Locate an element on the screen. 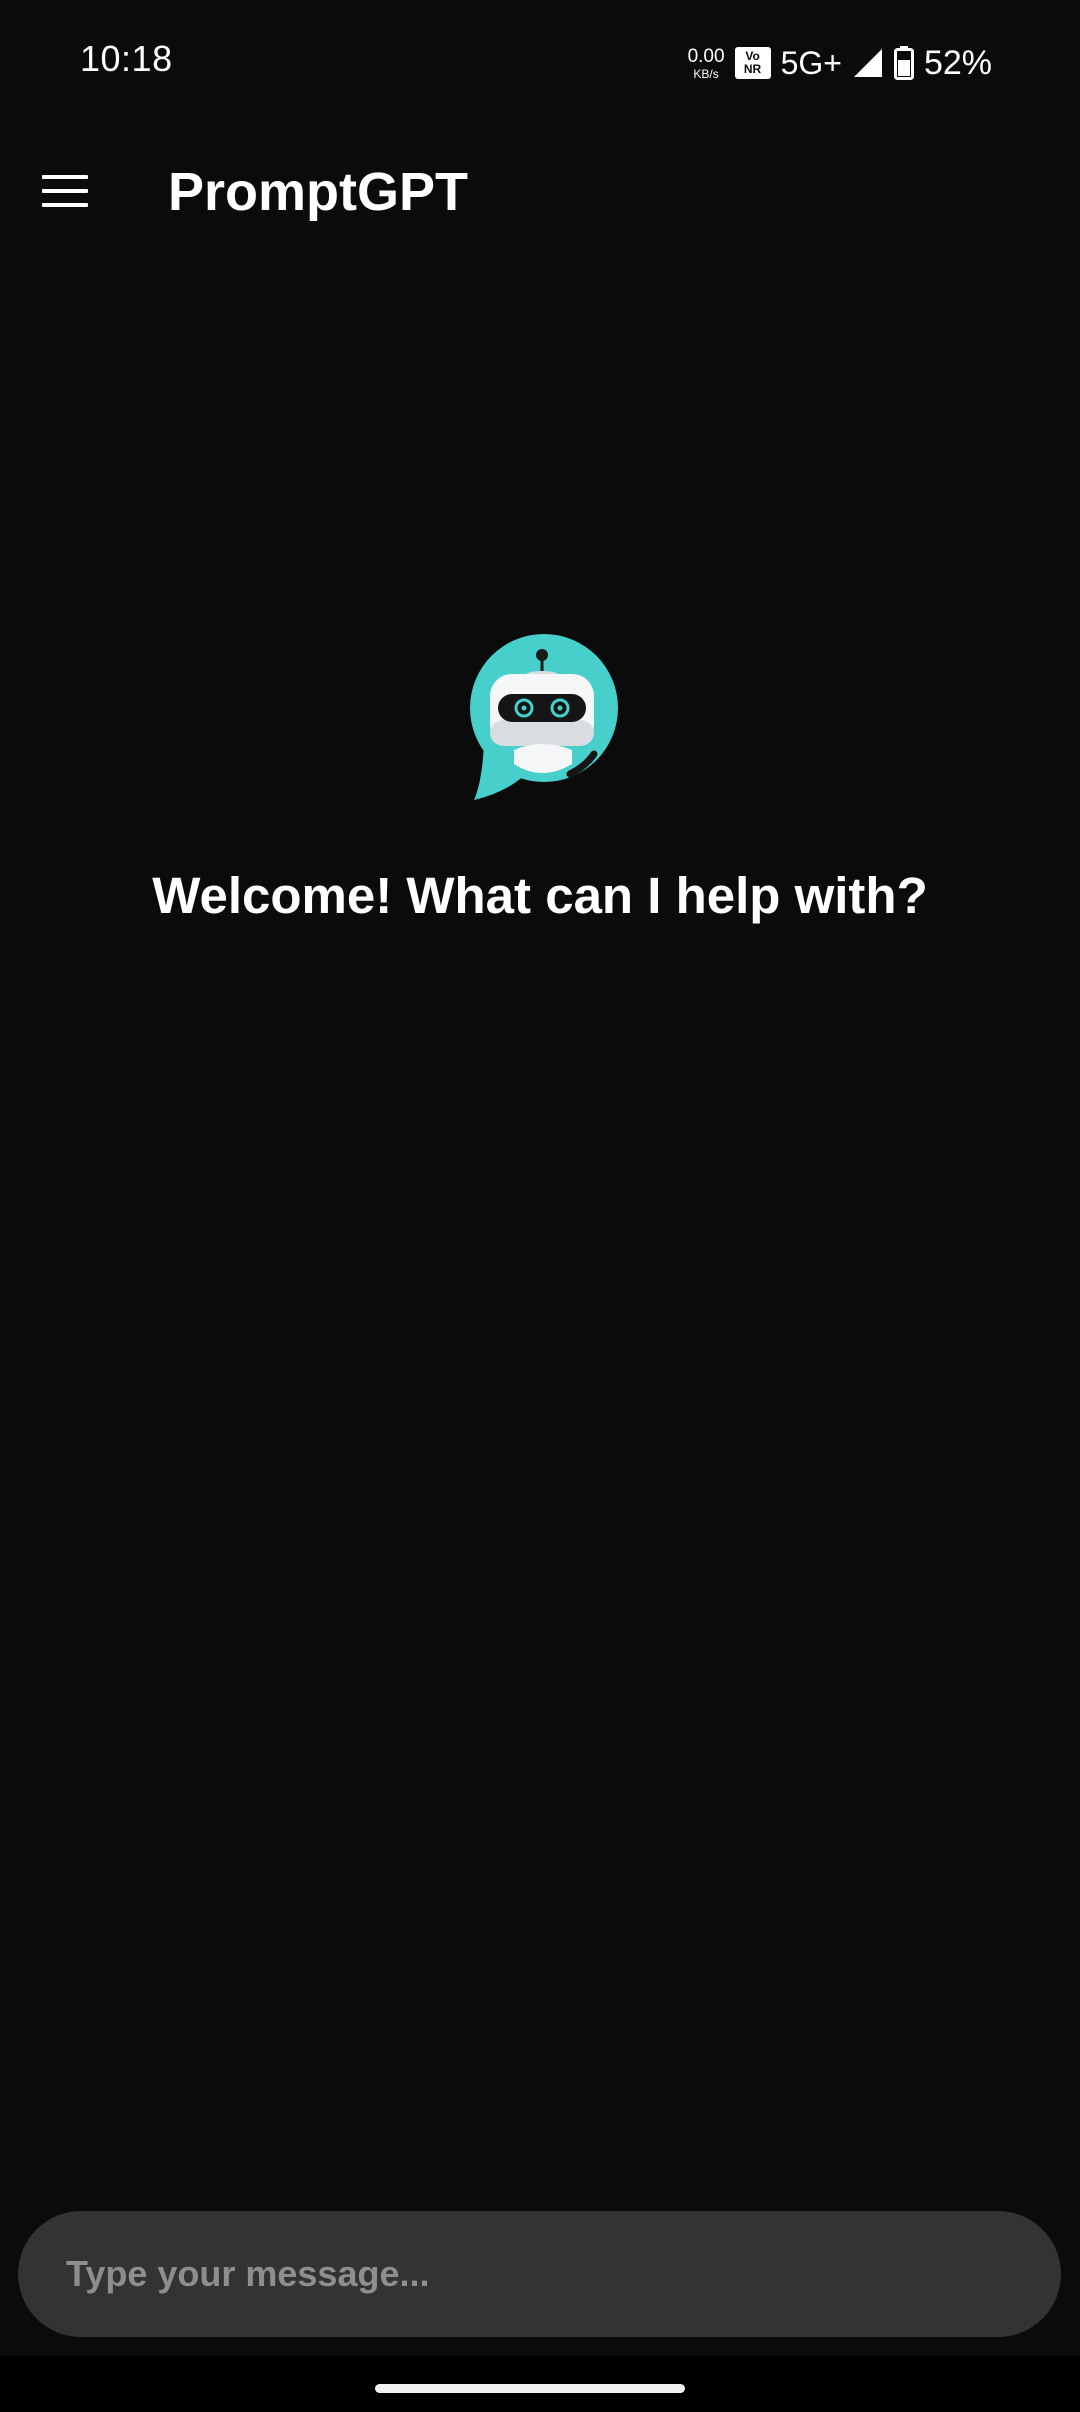 This screenshot has width=1080, height=2412. vonr-badge: Vo NR is located at coordinates (752, 63).